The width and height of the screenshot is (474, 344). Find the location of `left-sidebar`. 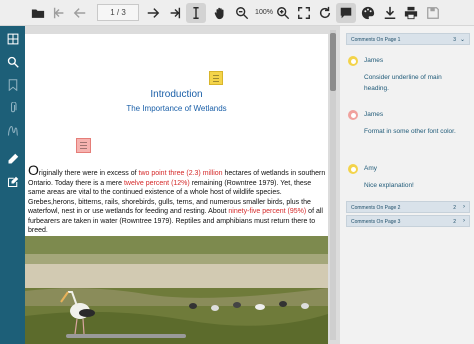

left-sidebar is located at coordinates (12, 185).